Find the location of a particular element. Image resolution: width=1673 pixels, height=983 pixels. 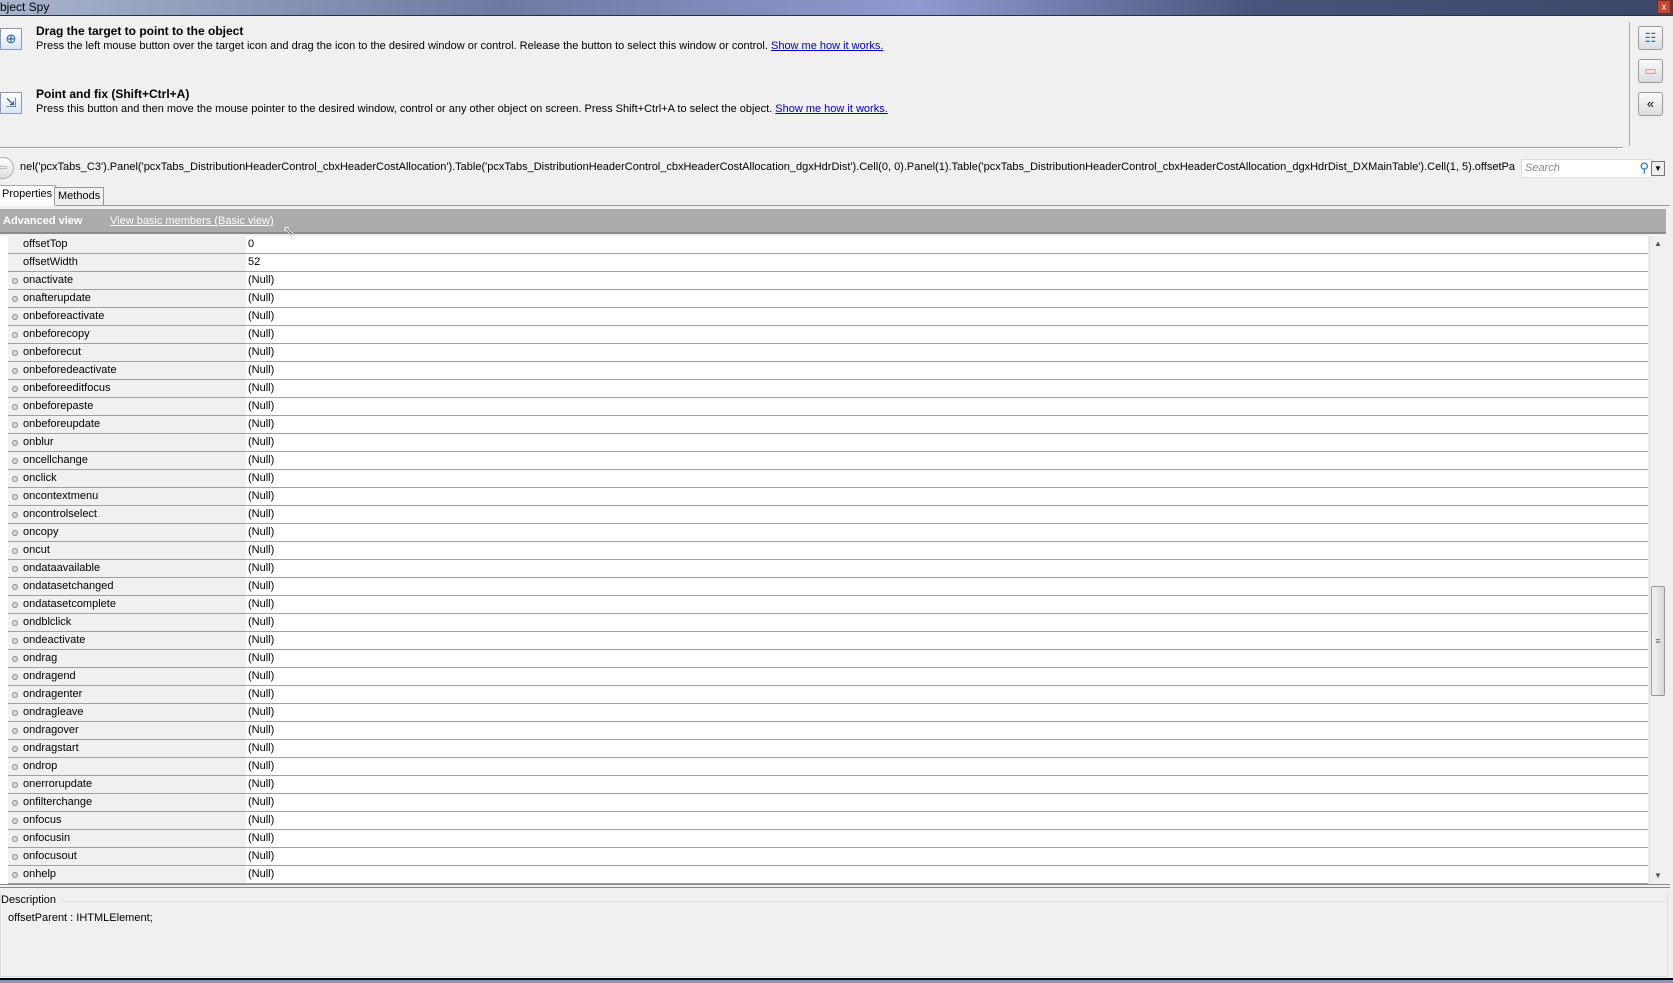

property-row: onblur (Null) is located at coordinates (828, 443).